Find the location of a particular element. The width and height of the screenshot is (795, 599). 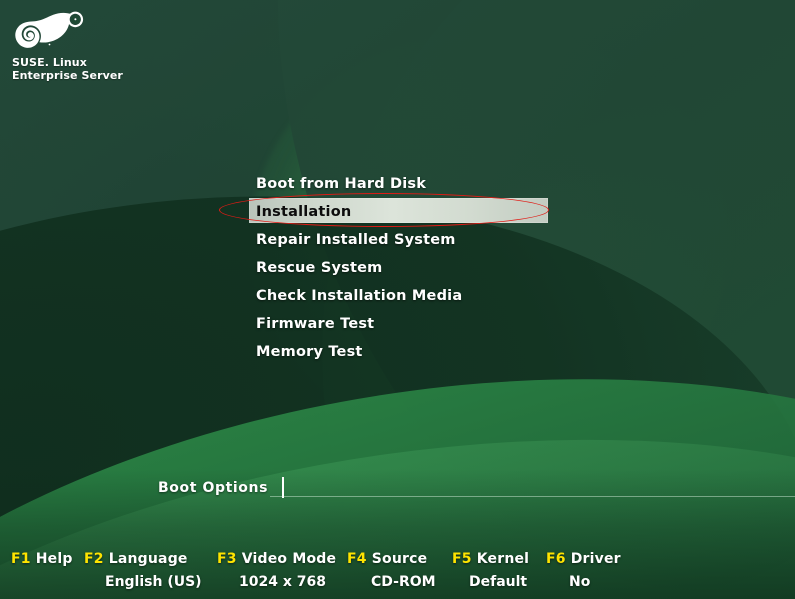

fkey-f4-source: F4 Source is located at coordinates (387, 559).